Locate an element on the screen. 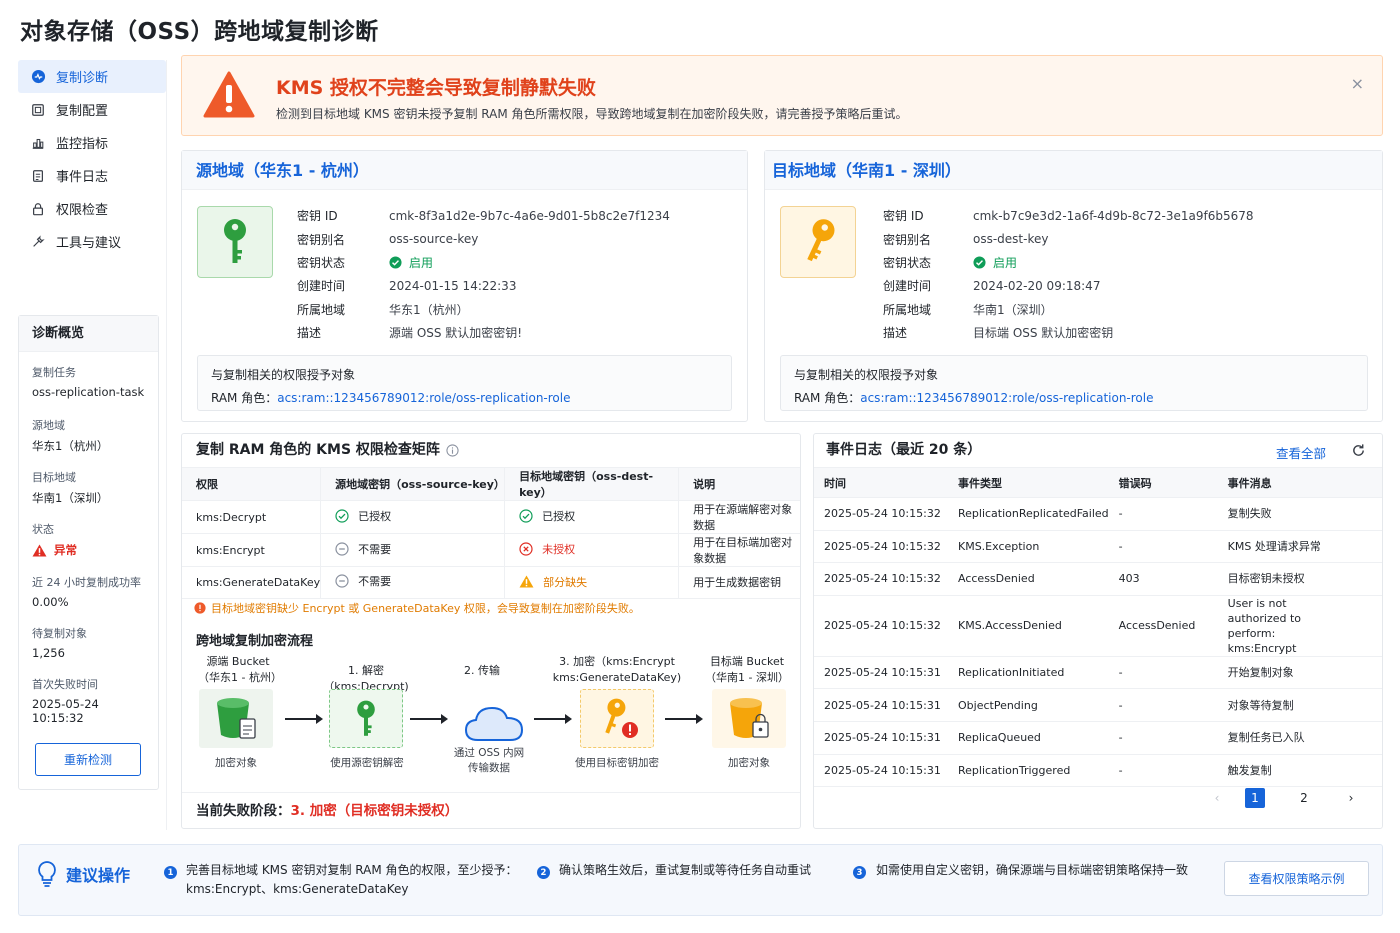  sidebar-item-label: 复制配置 is located at coordinates (82, 111).